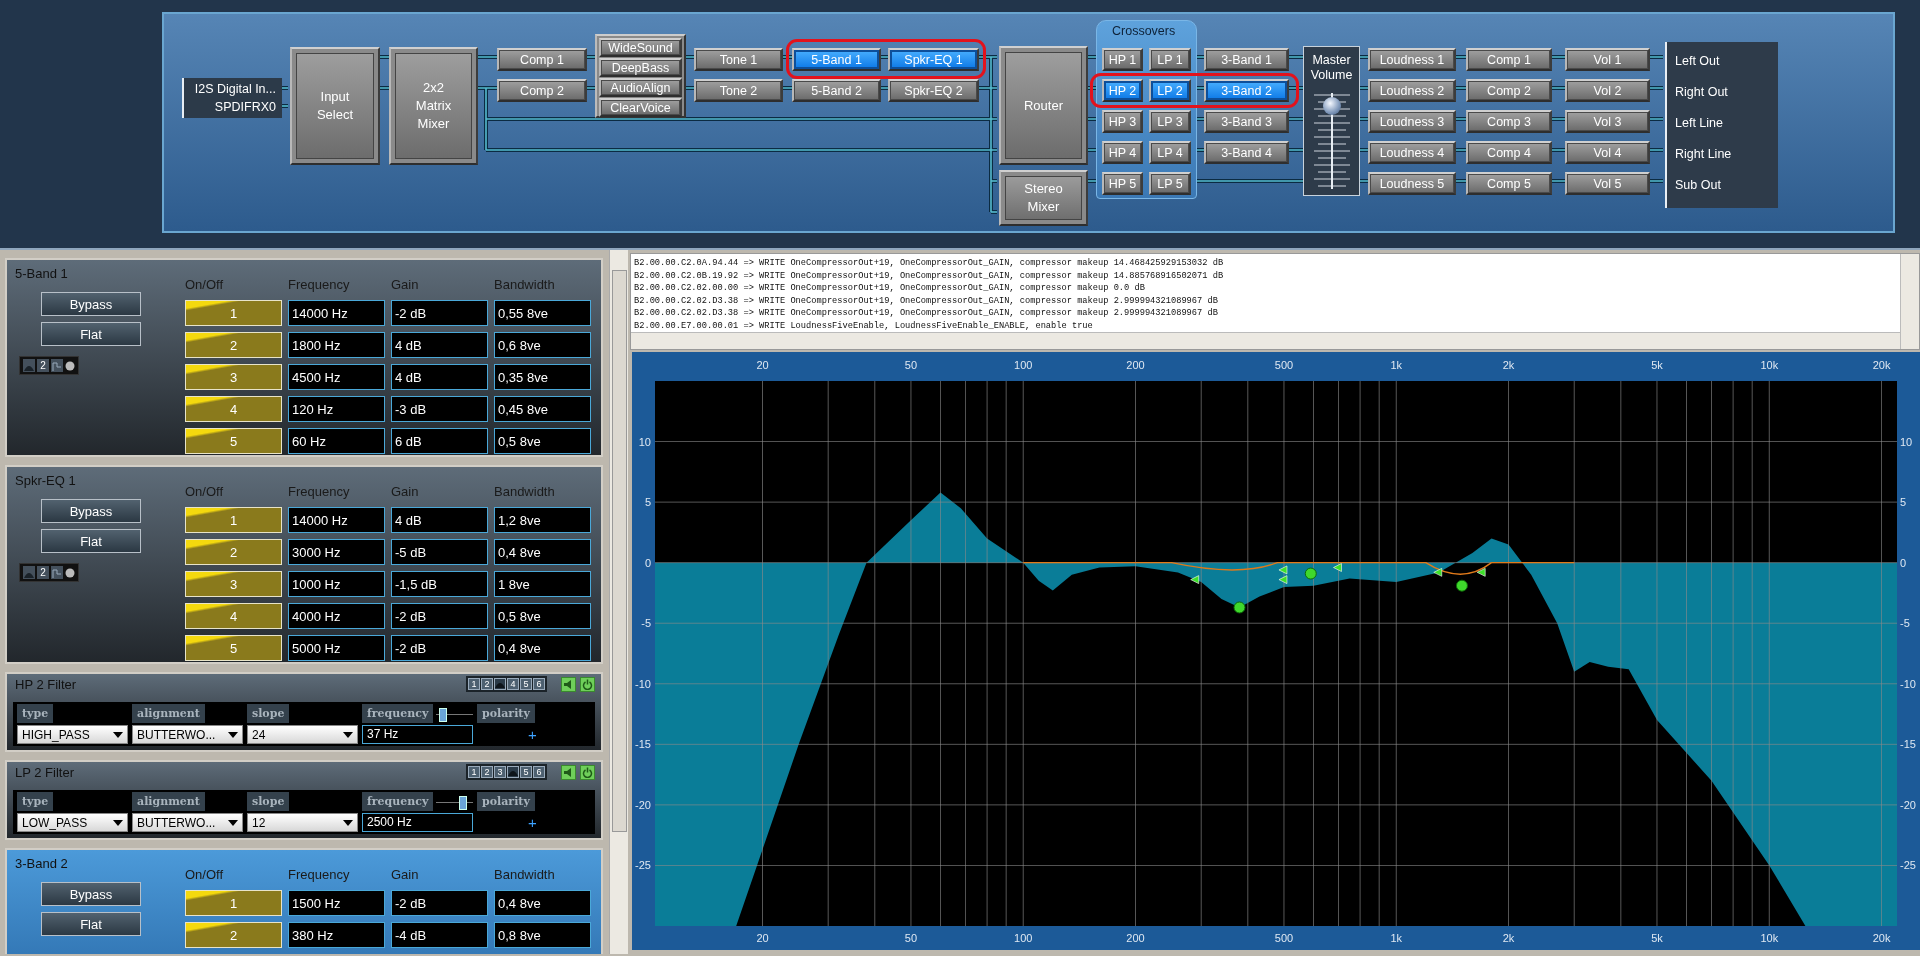 The image size is (1920, 956). I want to click on effect-block: ClearVoice, so click(640, 107).